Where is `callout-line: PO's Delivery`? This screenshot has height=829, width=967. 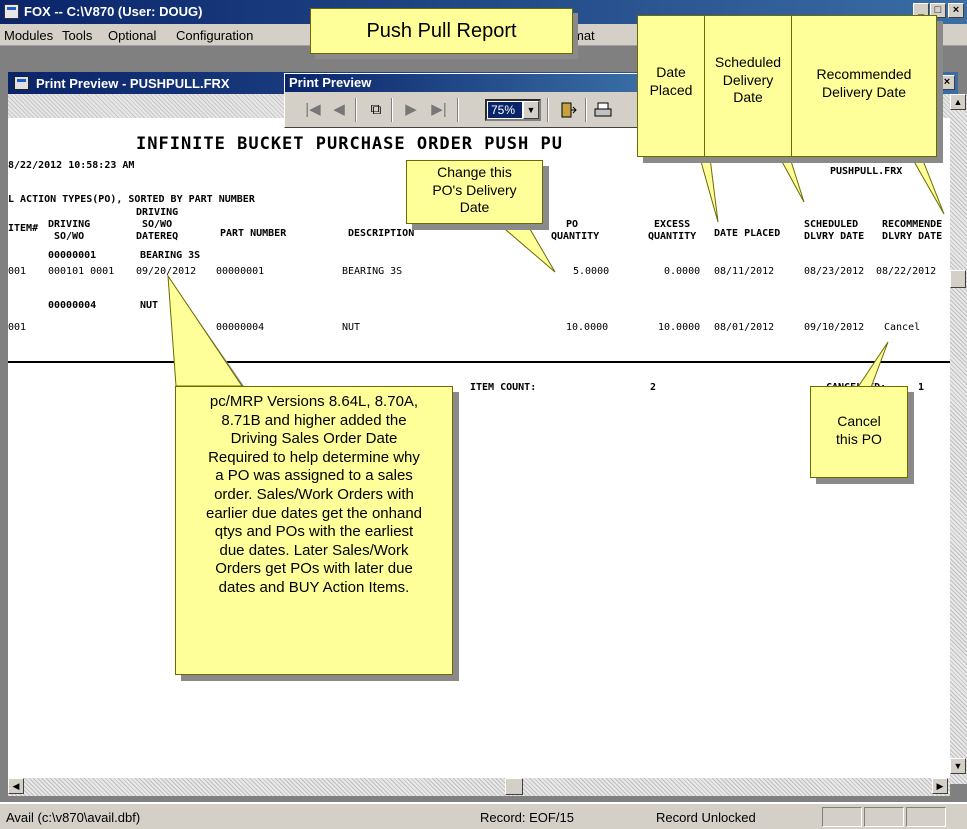
callout-line: PO's Delivery is located at coordinates (474, 189).